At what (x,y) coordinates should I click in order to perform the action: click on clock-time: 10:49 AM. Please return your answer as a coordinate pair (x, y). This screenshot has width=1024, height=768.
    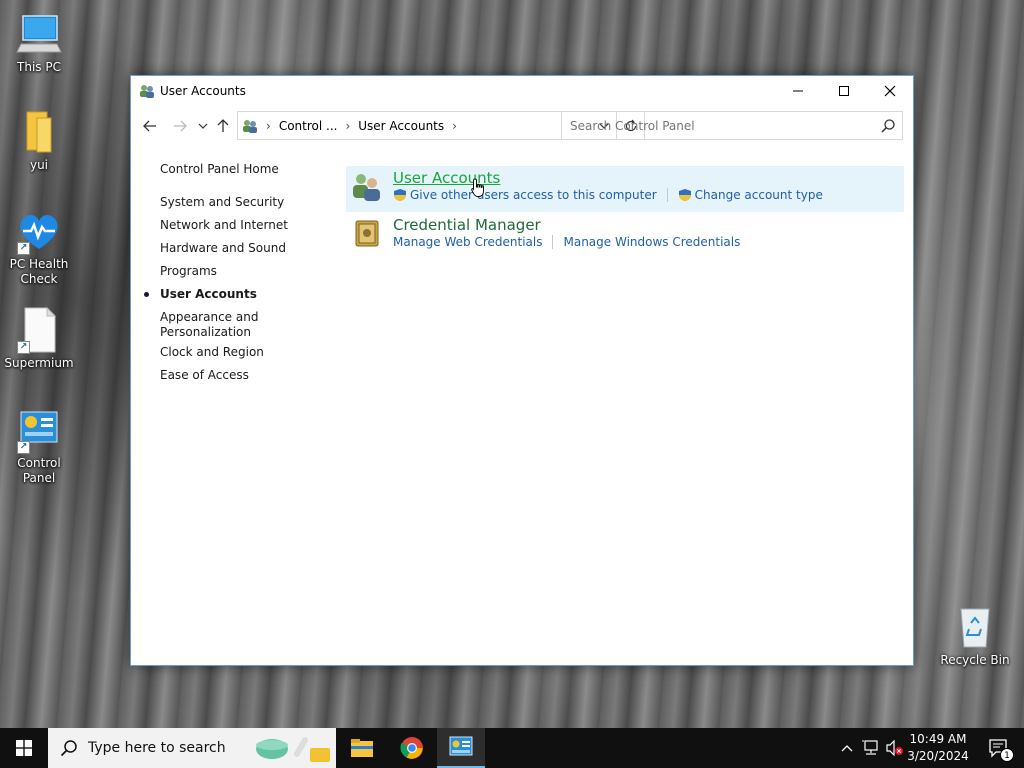
    Looking at the image, I should click on (938, 739).